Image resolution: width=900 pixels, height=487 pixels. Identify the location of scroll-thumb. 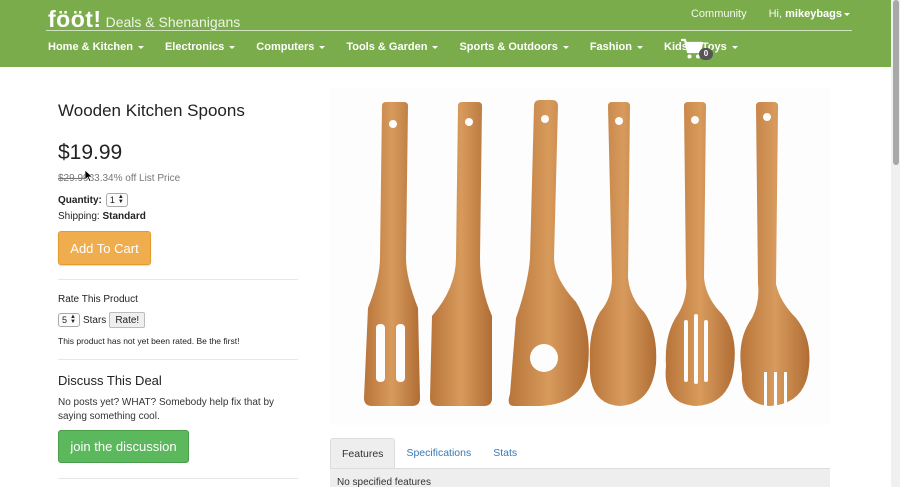
(896, 82).